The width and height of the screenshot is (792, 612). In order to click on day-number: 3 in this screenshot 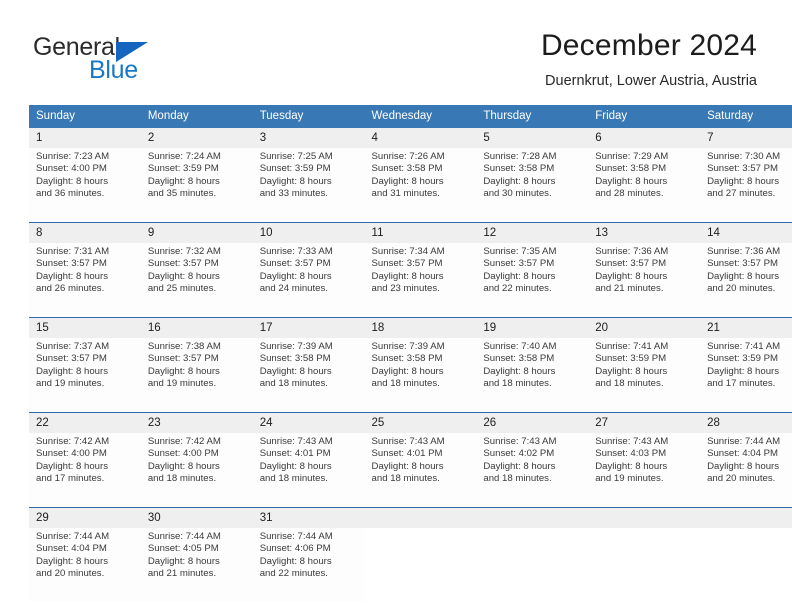, I will do `click(308, 138)`.